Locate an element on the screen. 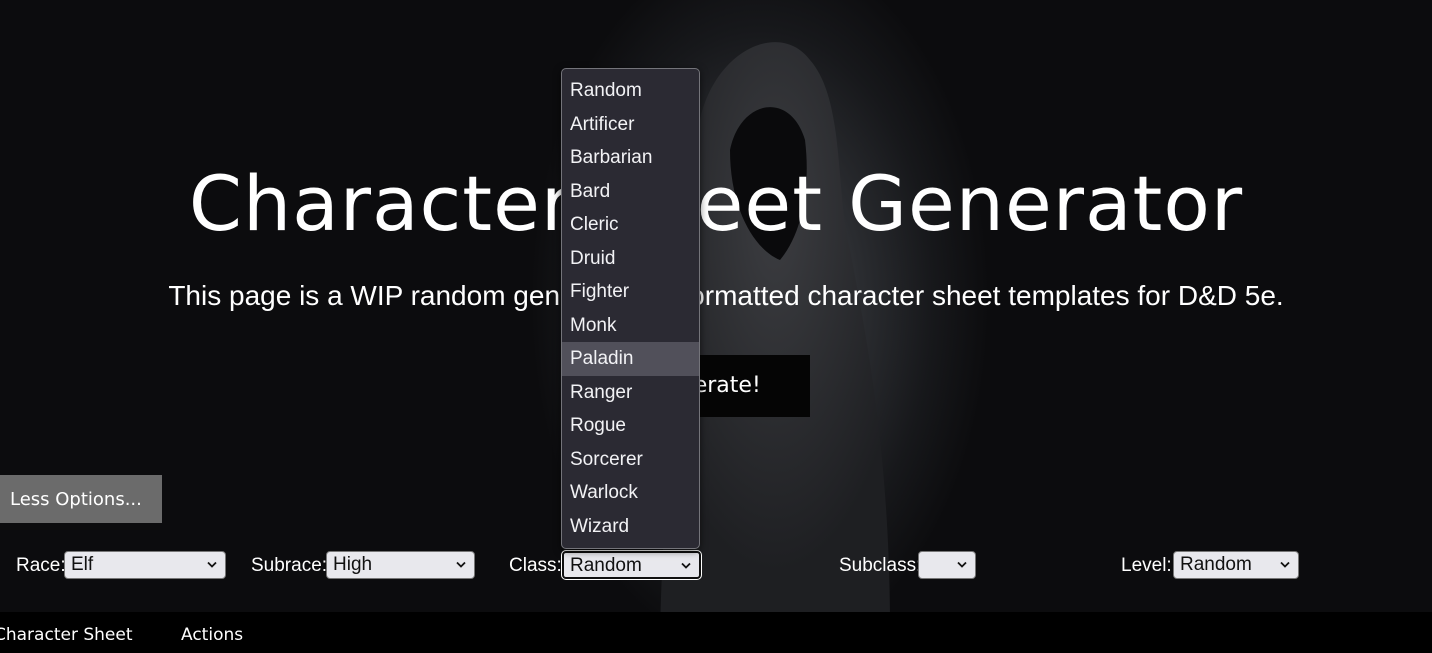 The width and height of the screenshot is (1432, 653). class-option: Cleric is located at coordinates (630, 225).